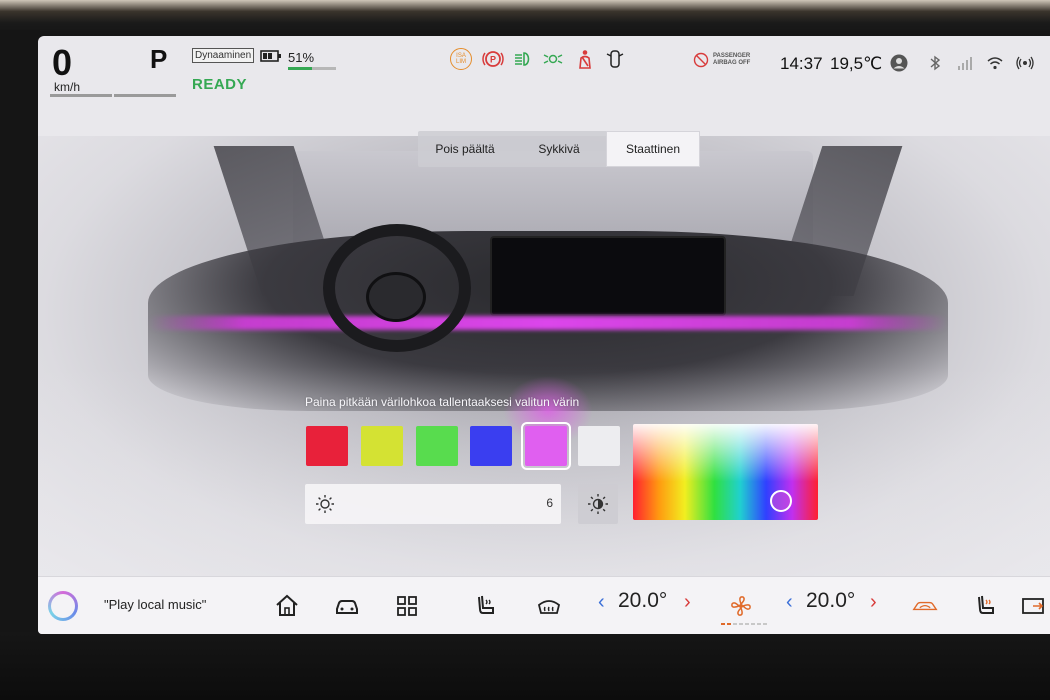 The height and width of the screenshot is (700, 1050). I want to click on ready-indicator: READY, so click(220, 84).